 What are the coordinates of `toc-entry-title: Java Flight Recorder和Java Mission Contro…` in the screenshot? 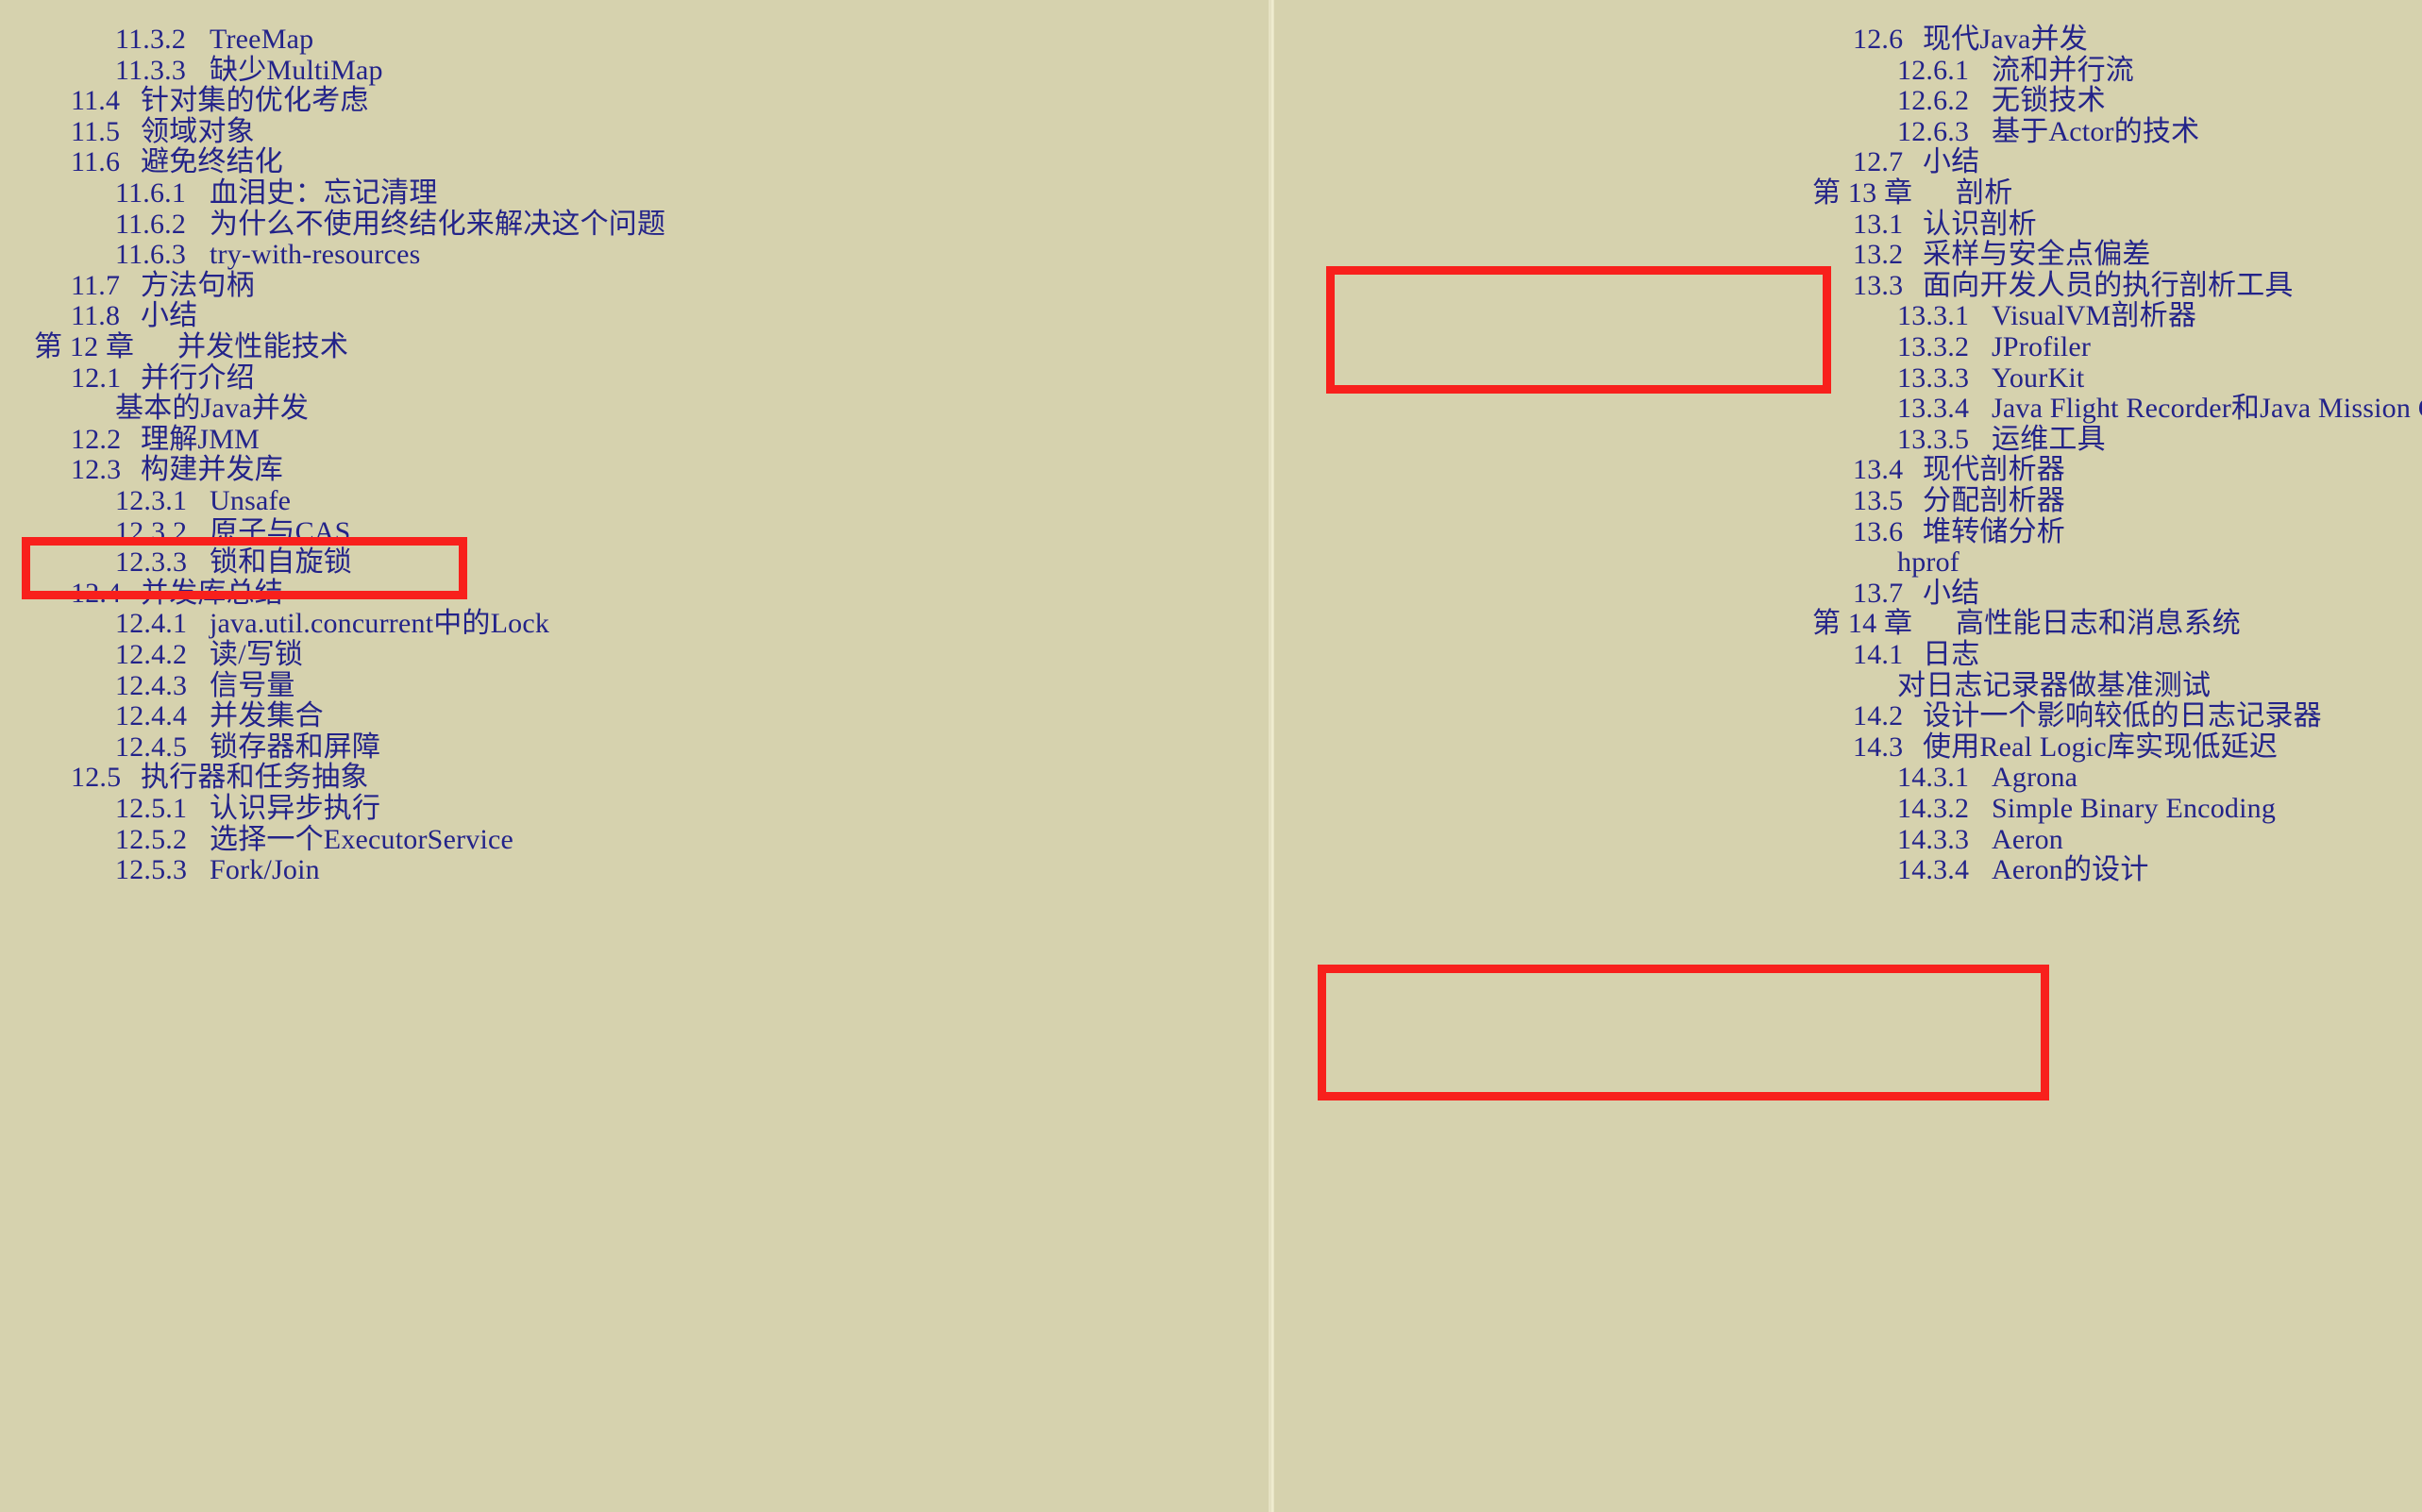 It's located at (2207, 409).